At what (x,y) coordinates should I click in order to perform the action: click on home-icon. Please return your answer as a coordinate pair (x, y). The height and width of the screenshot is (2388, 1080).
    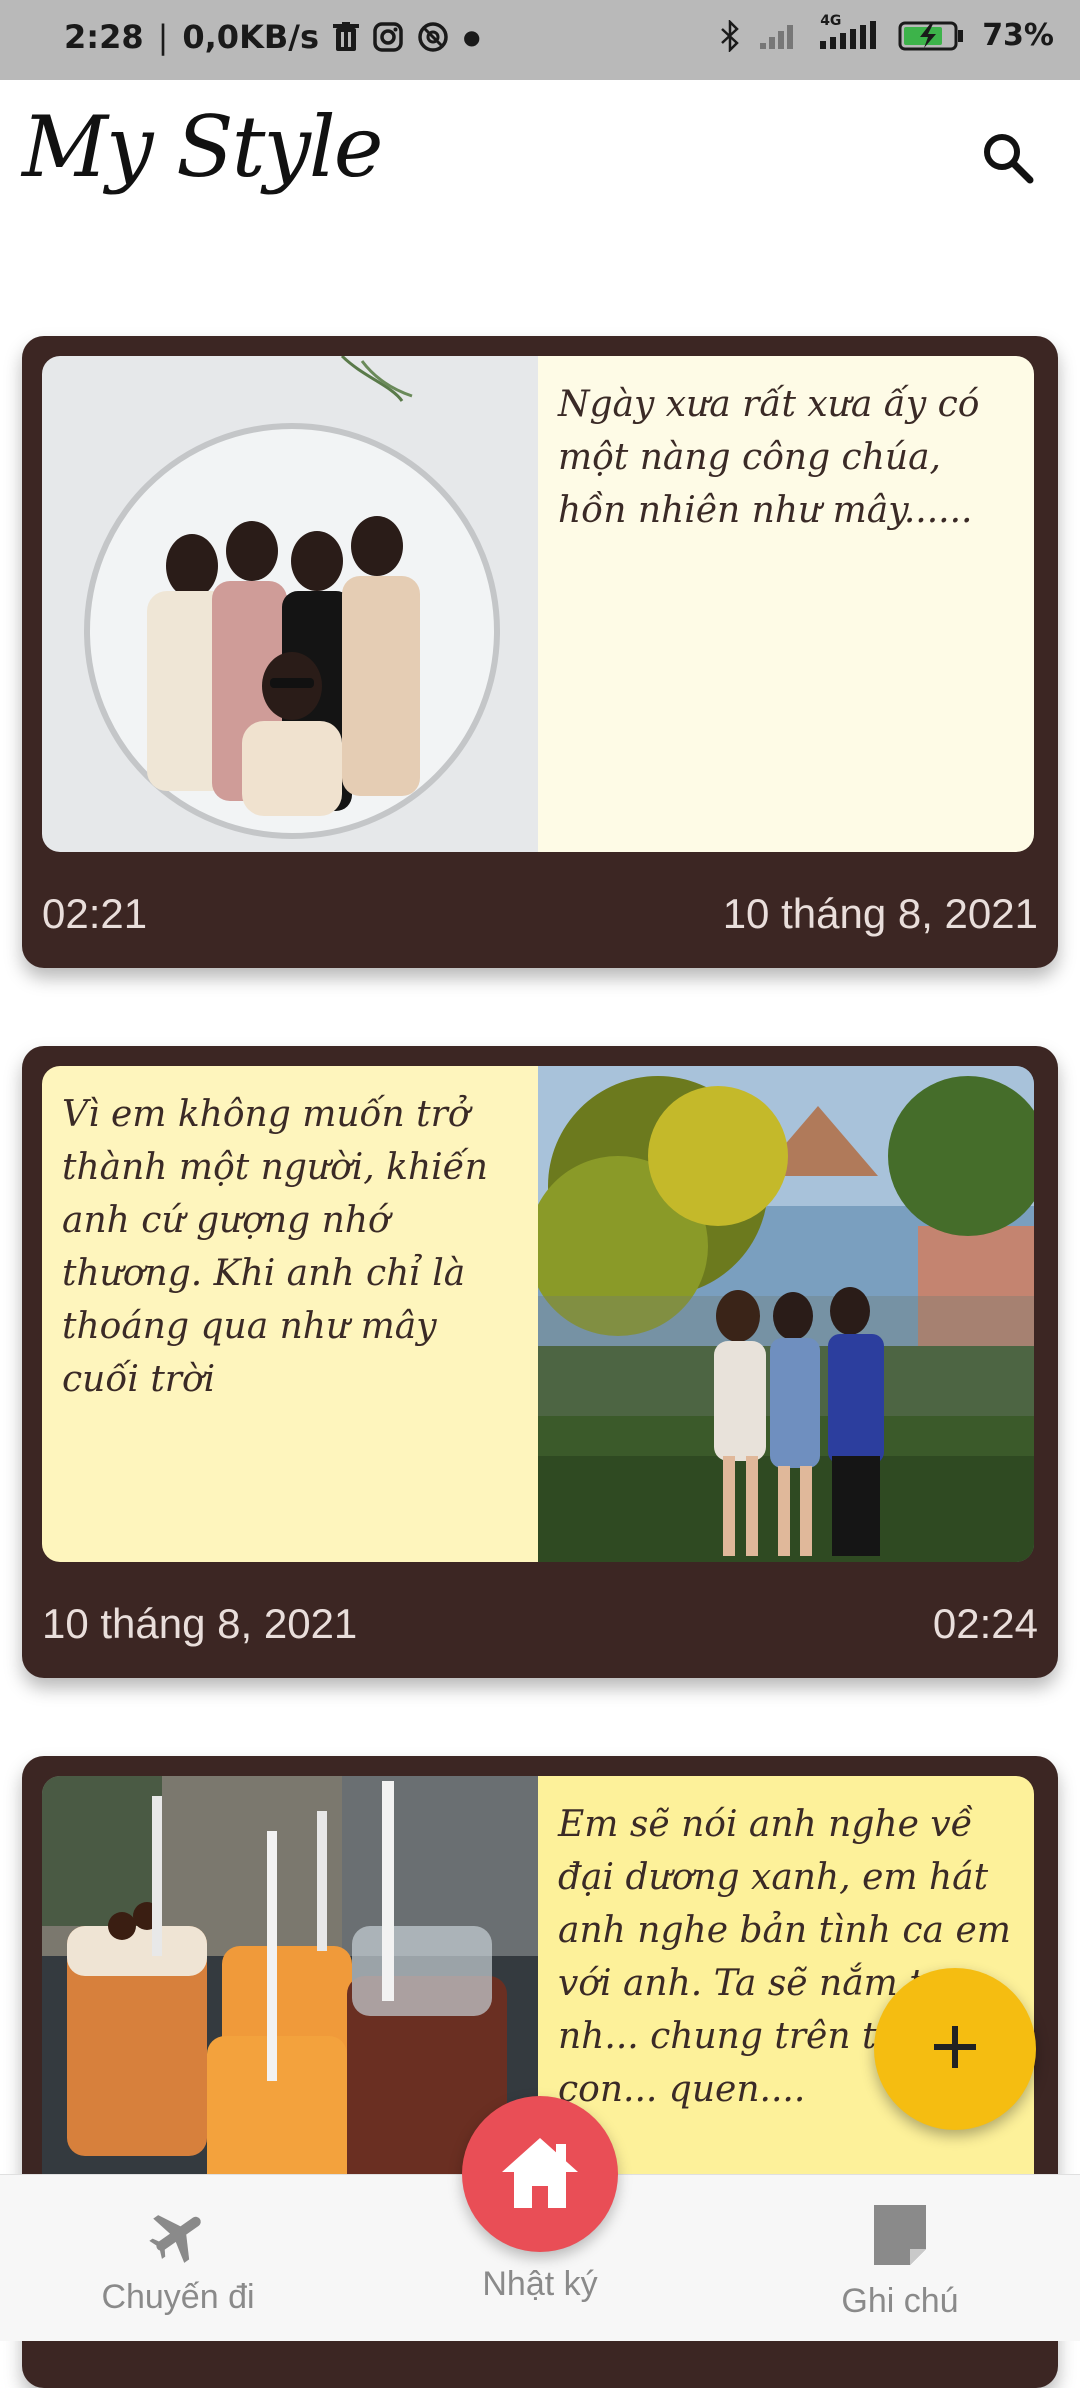
    Looking at the image, I should click on (540, 2174).